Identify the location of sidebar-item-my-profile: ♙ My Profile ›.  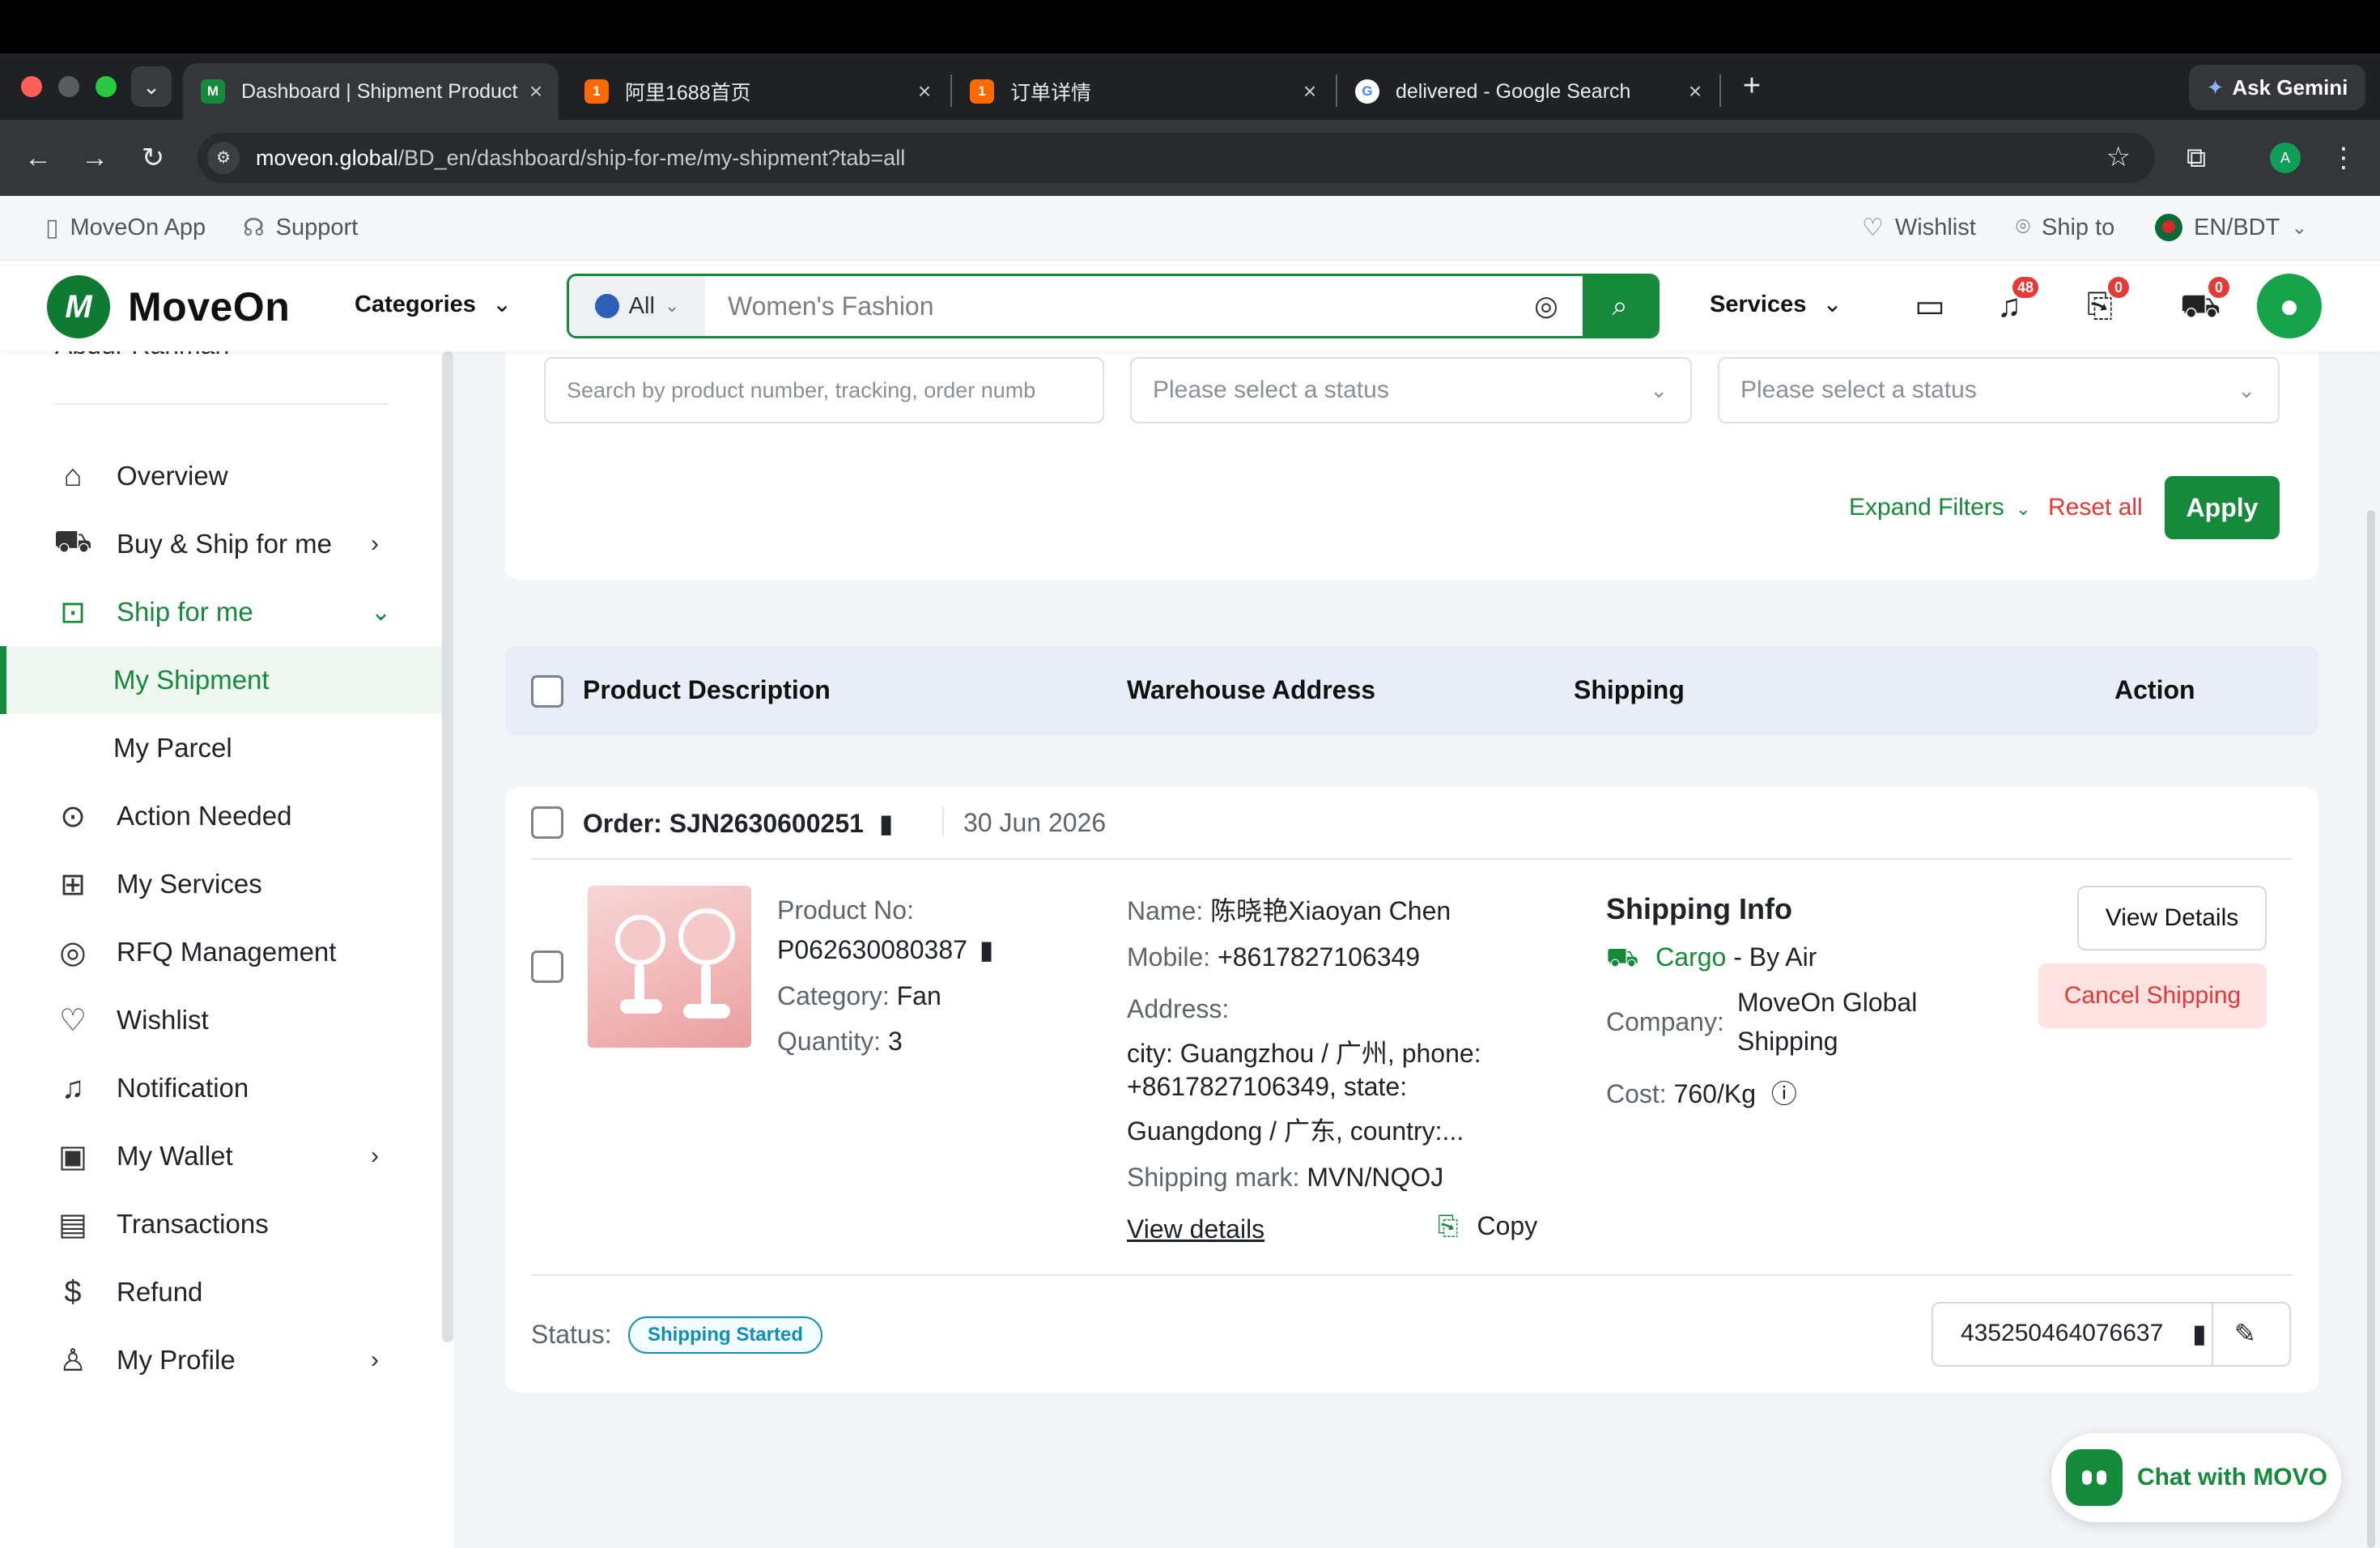
(222, 1360).